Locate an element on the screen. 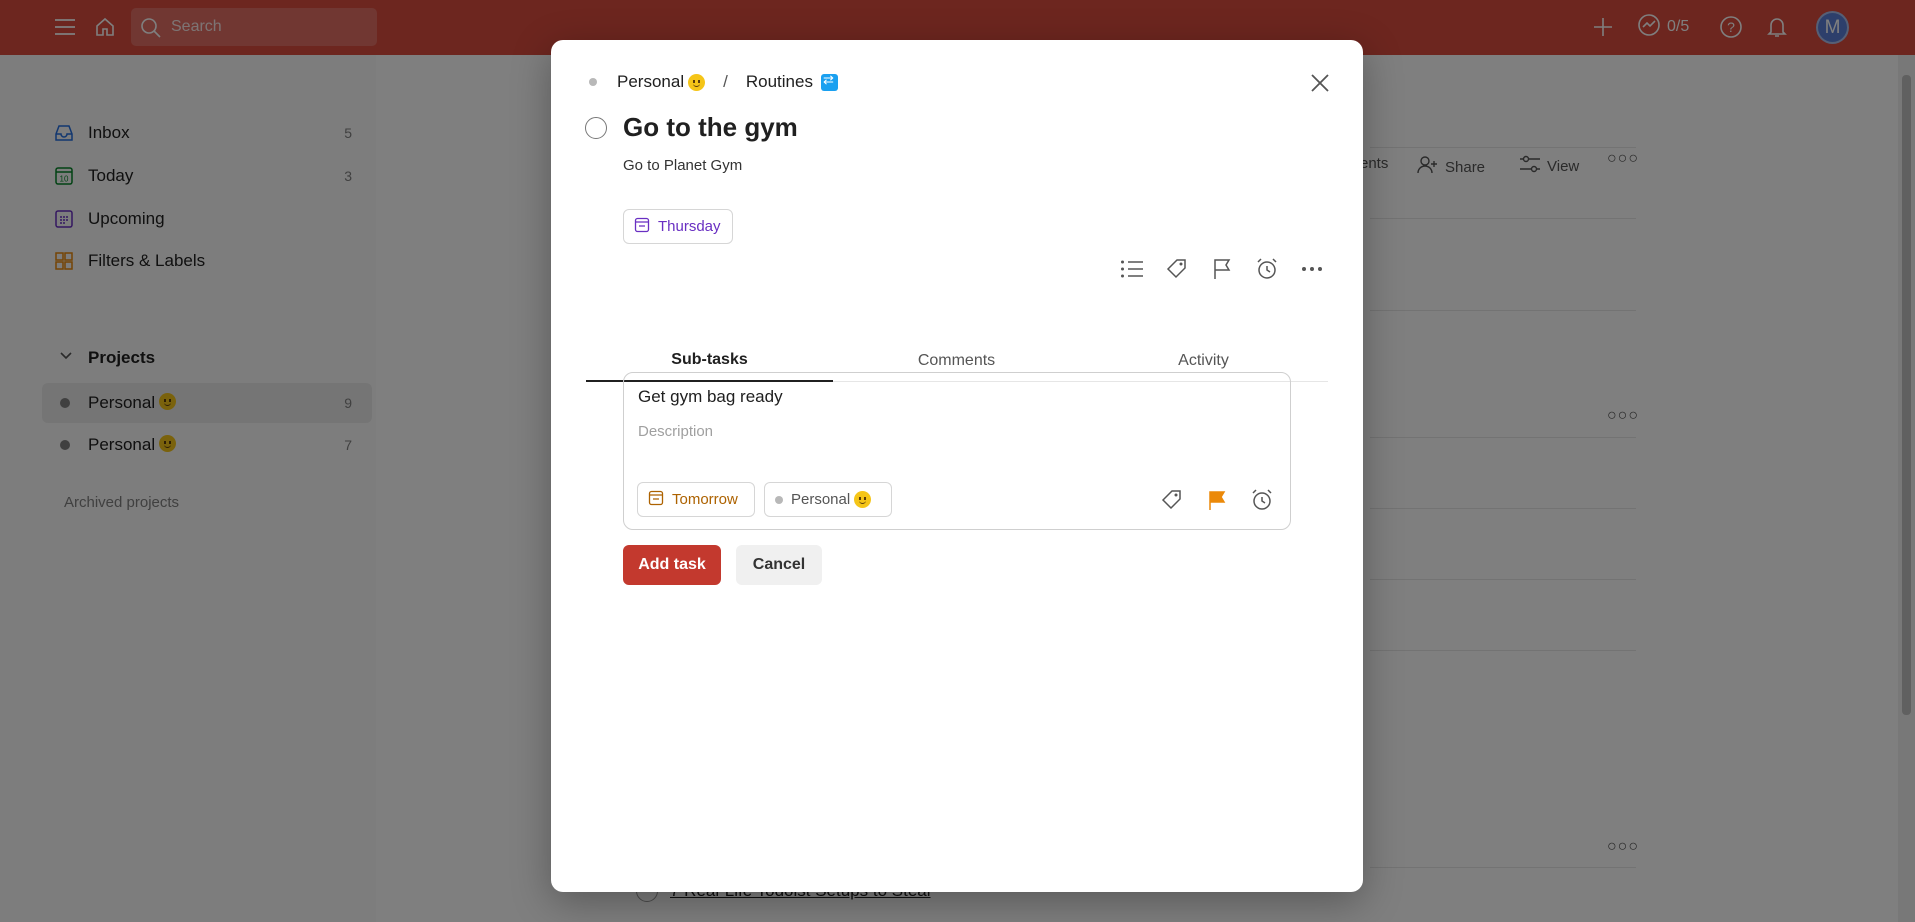 The height and width of the screenshot is (922, 1915). task-complete-checkbox is located at coordinates (596, 128).